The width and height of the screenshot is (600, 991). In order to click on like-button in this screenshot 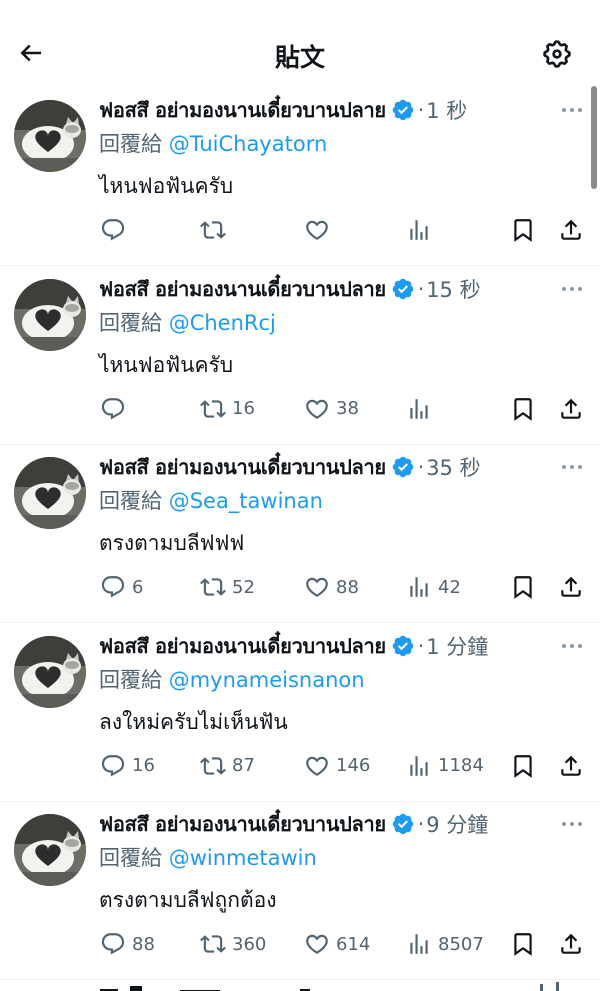, I will do `click(320, 230)`.